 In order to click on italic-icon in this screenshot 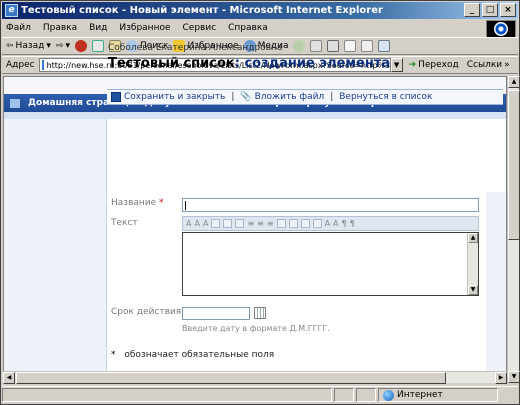, I will do `click(228, 223)`.